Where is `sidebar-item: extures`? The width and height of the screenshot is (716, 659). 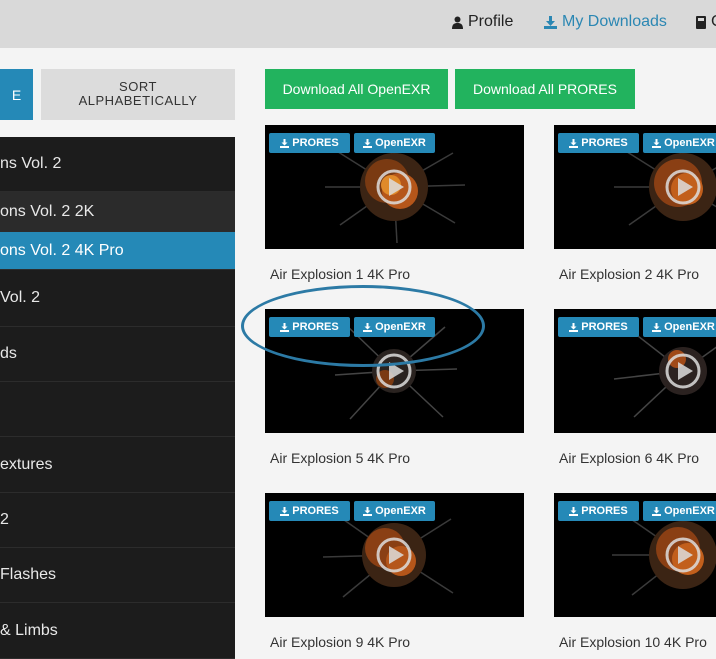
sidebar-item: extures is located at coordinates (117, 465).